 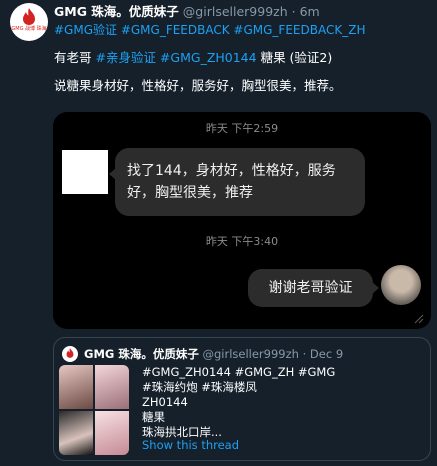 What do you see at coordinates (231, 171) in the screenshot?
I see `incoming-message-line: 找了144，身材好，性格好，服务` at bounding box center [231, 171].